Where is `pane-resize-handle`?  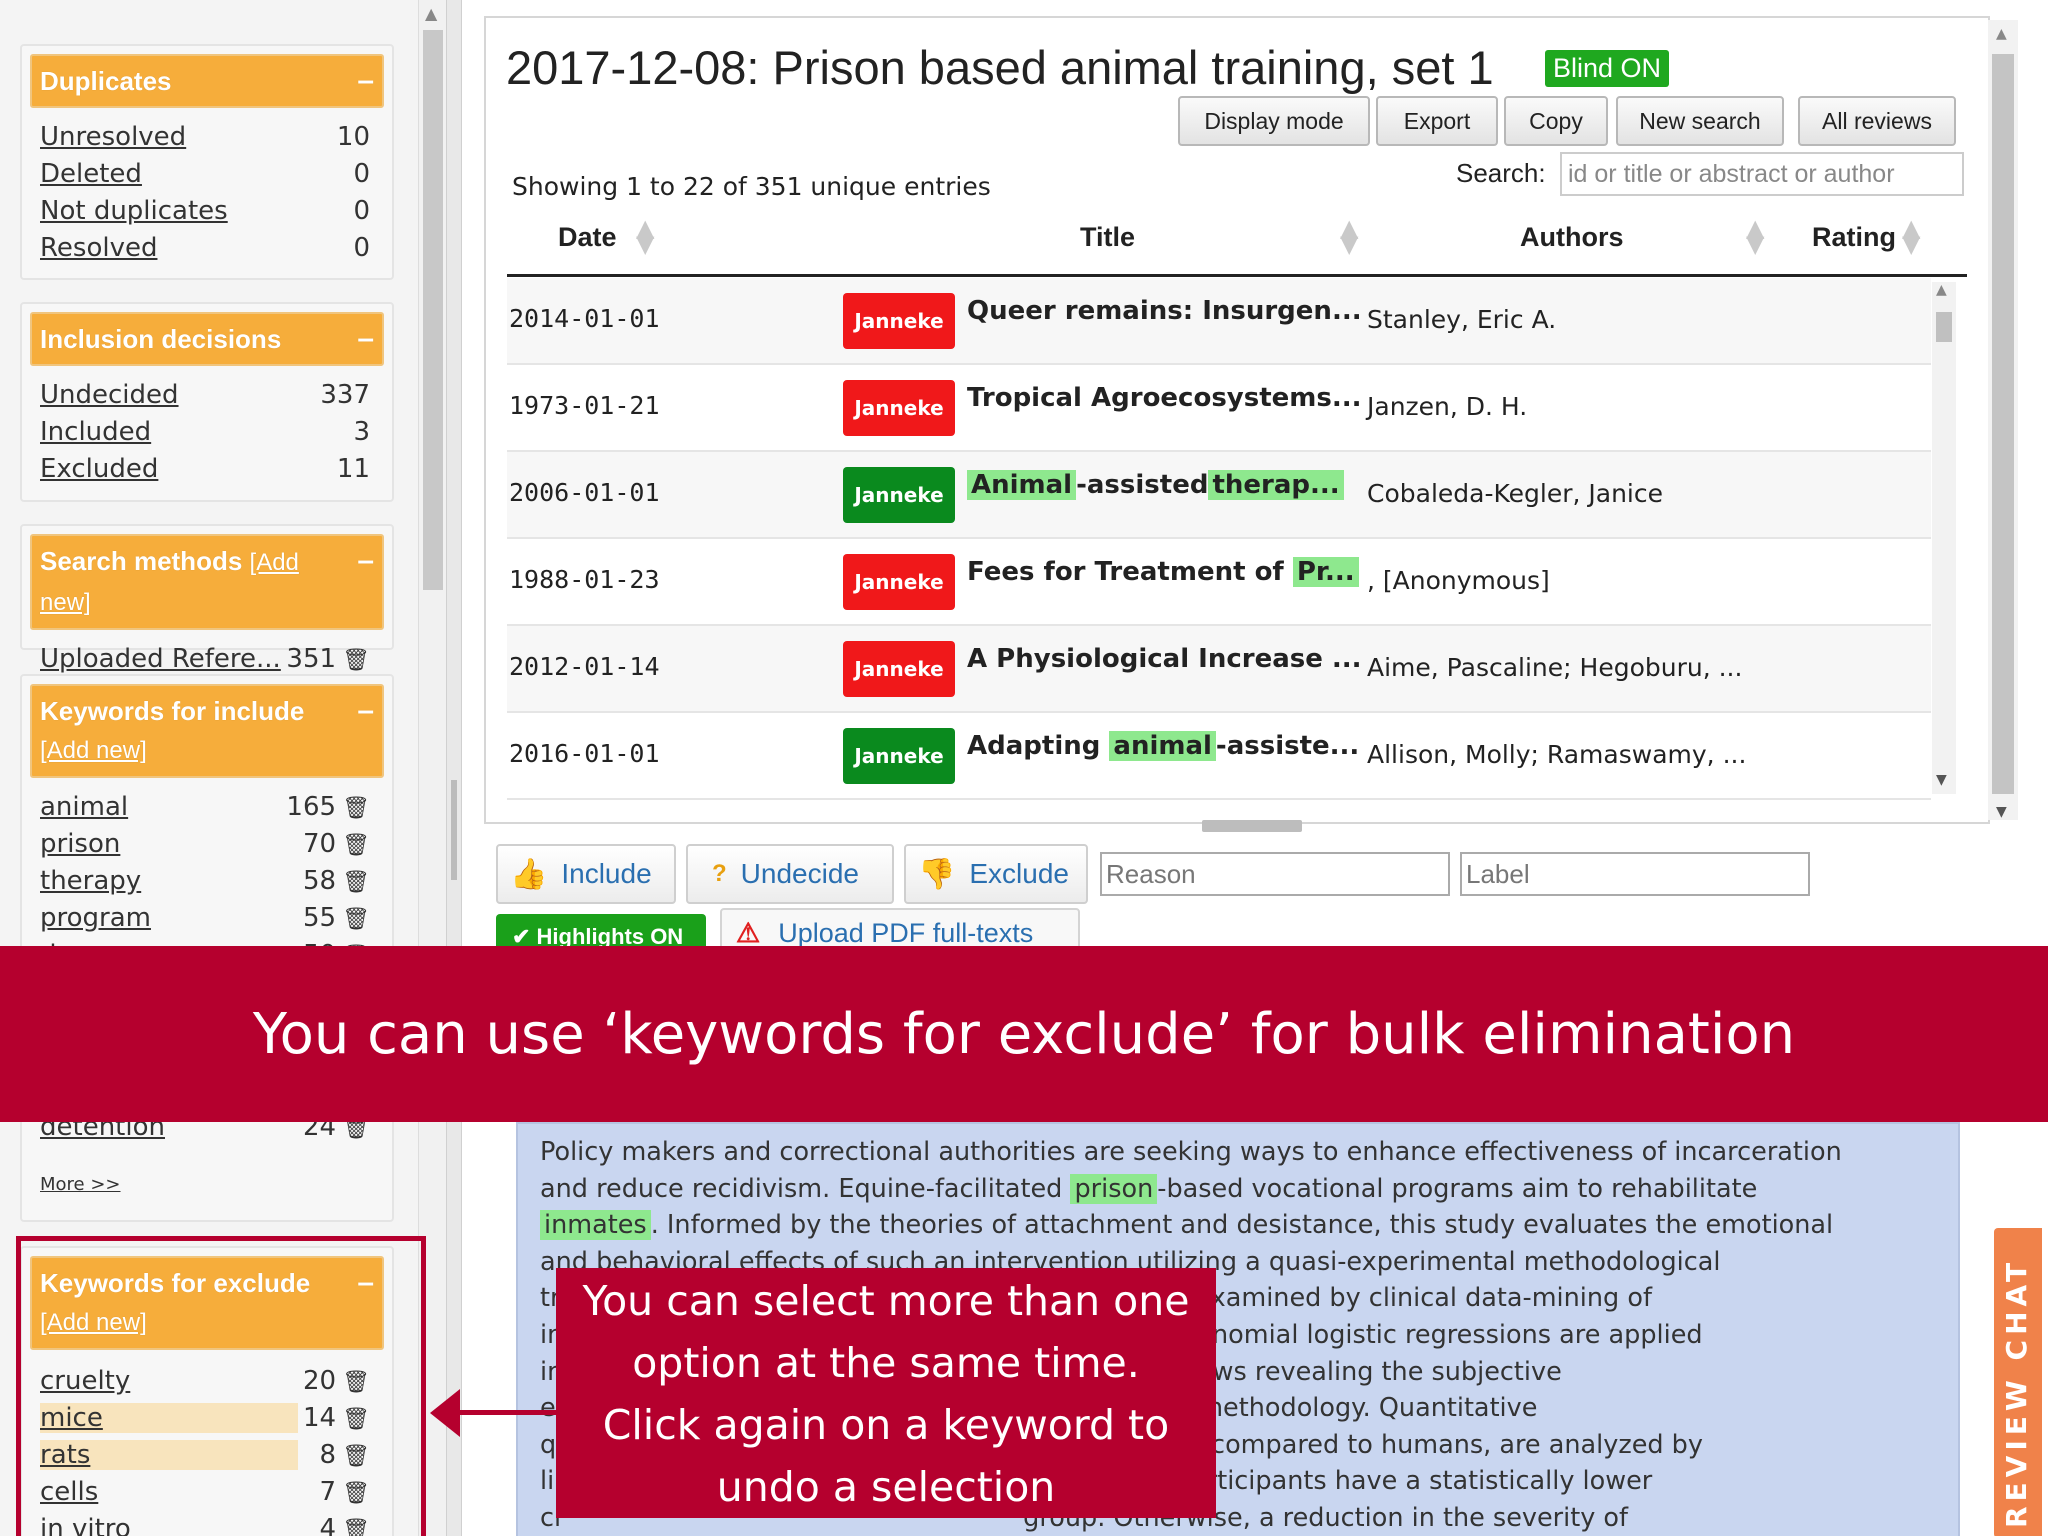 pane-resize-handle is located at coordinates (1252, 826).